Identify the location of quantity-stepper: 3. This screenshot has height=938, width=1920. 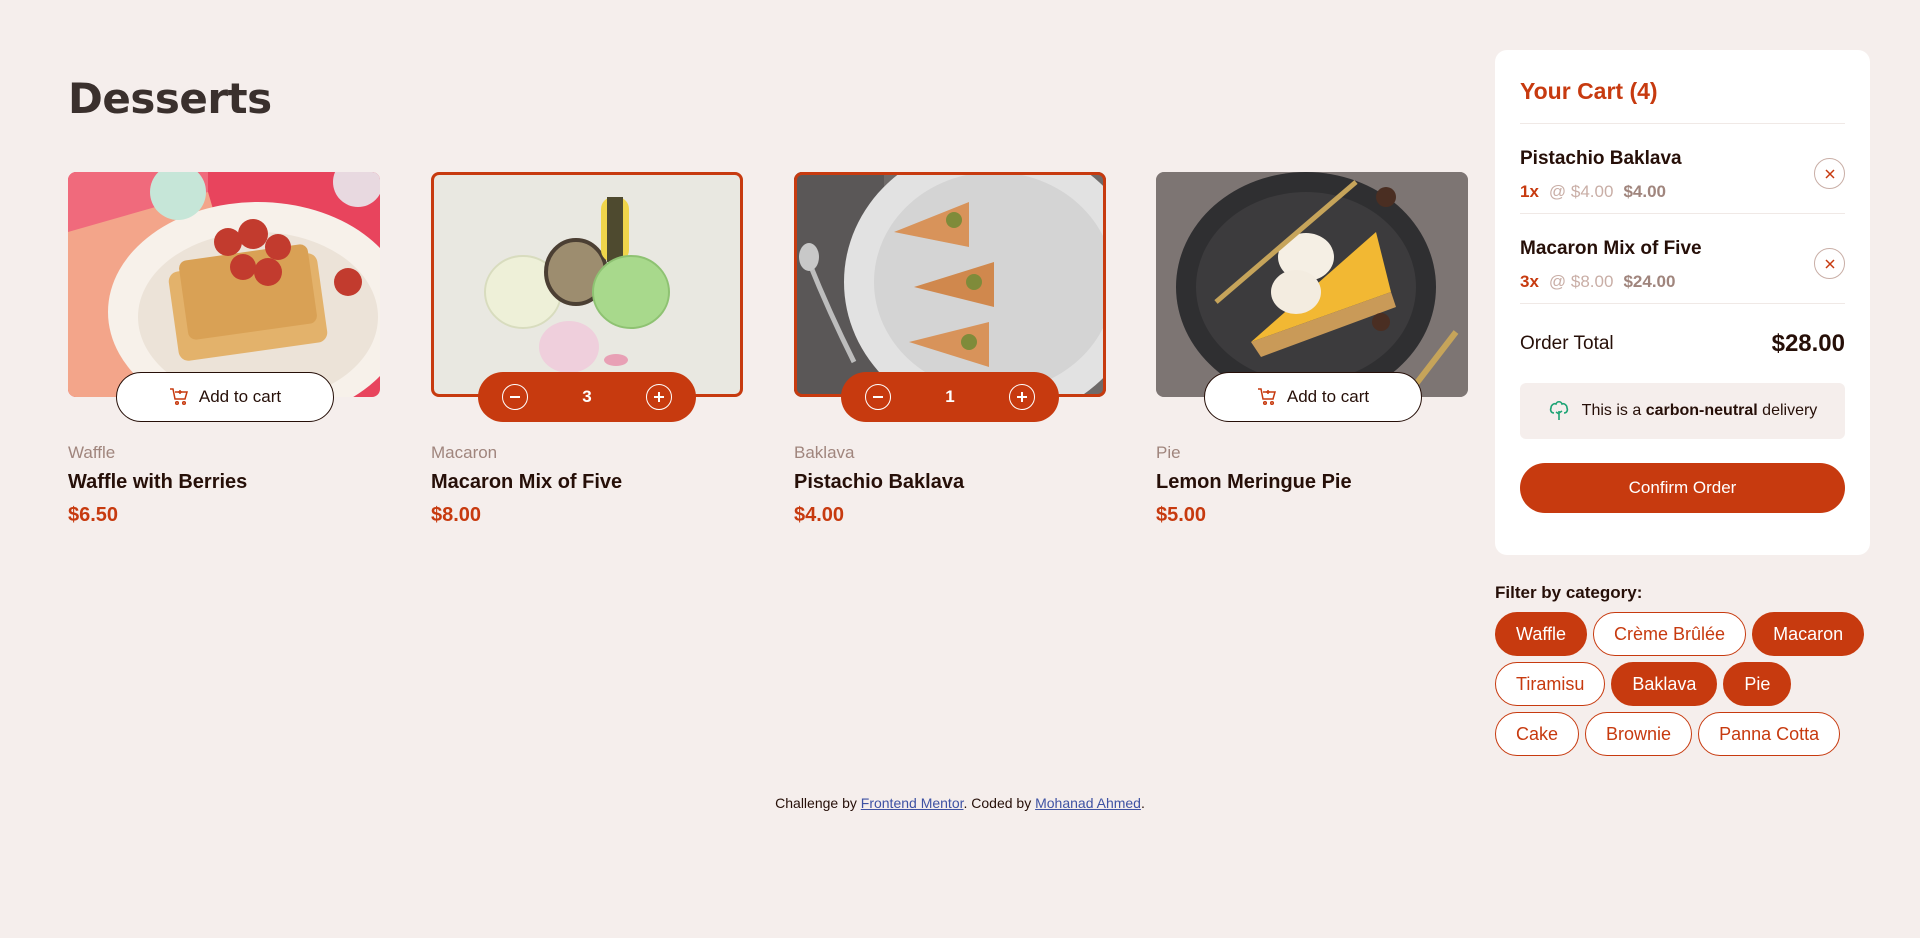
(587, 397).